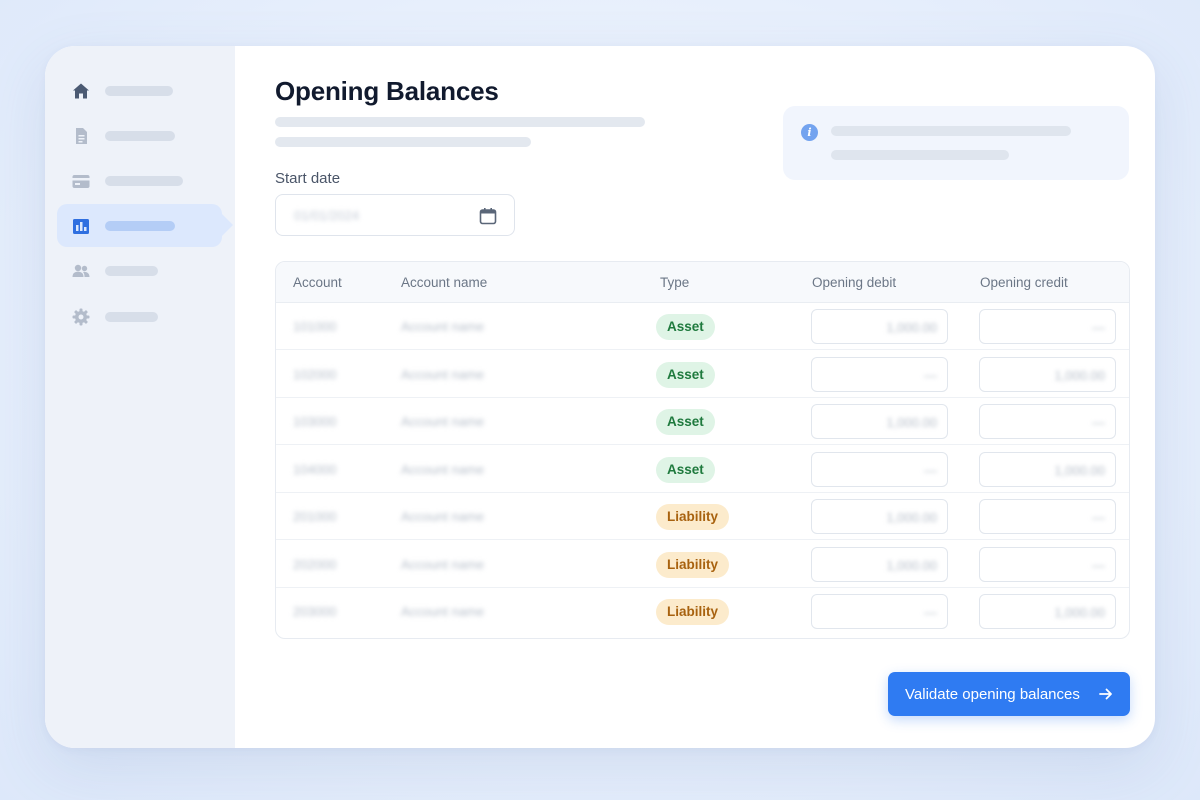  I want to click on table-row: 104000 Account name Asset — 1,000.00, so click(702, 469).